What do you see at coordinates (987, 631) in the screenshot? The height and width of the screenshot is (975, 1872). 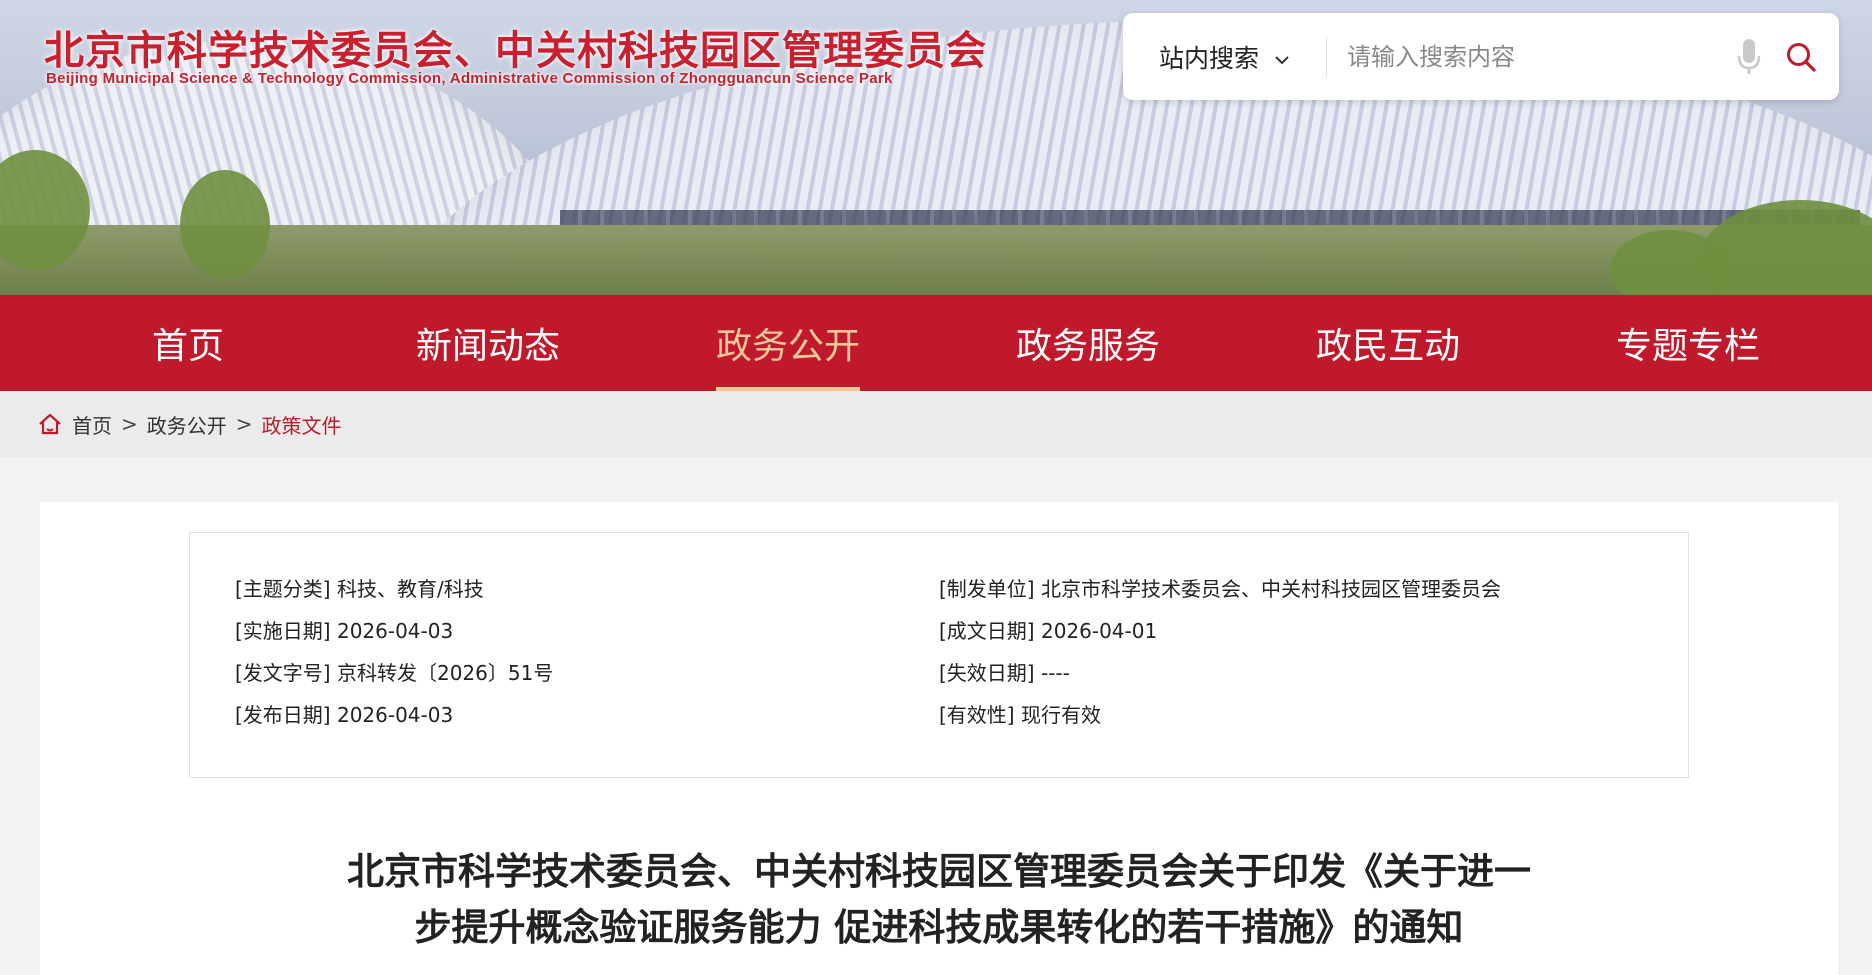 I see `meta-key: [成文日期]` at bounding box center [987, 631].